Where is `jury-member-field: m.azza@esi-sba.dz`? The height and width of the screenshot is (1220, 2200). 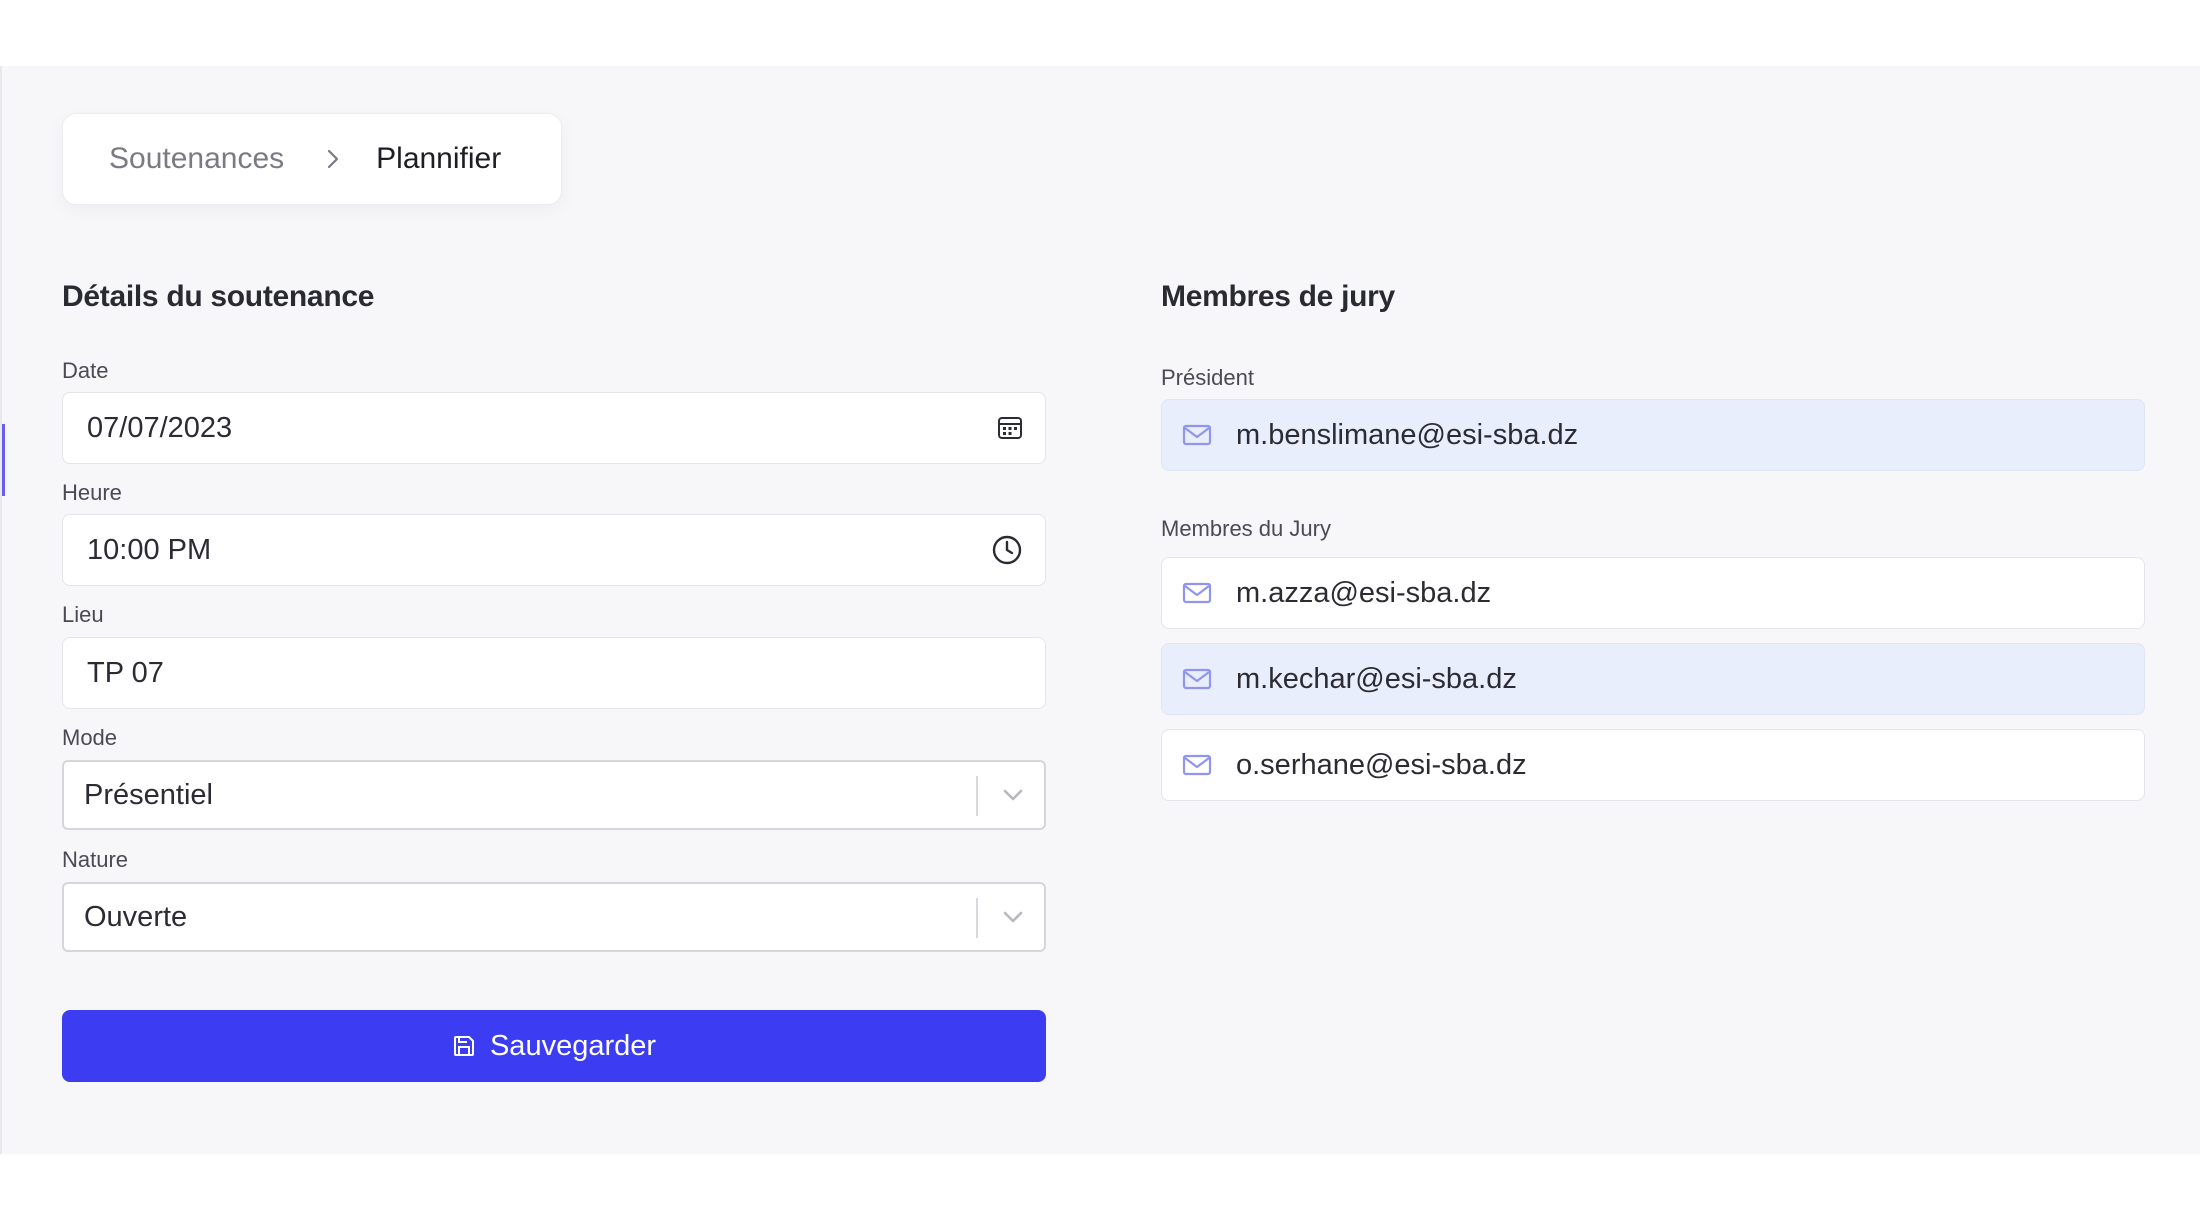 jury-member-field: m.azza@esi-sba.dz is located at coordinates (1653, 593).